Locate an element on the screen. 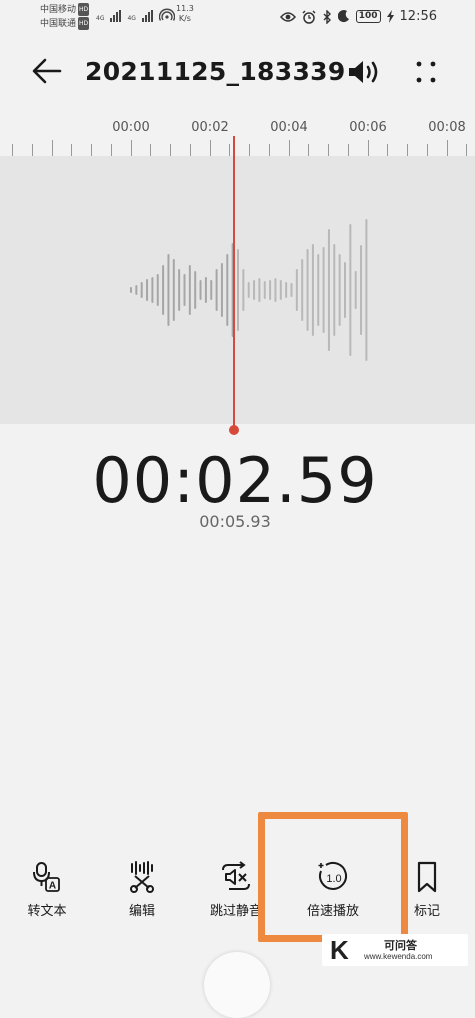  play-button is located at coordinates (237, 985).